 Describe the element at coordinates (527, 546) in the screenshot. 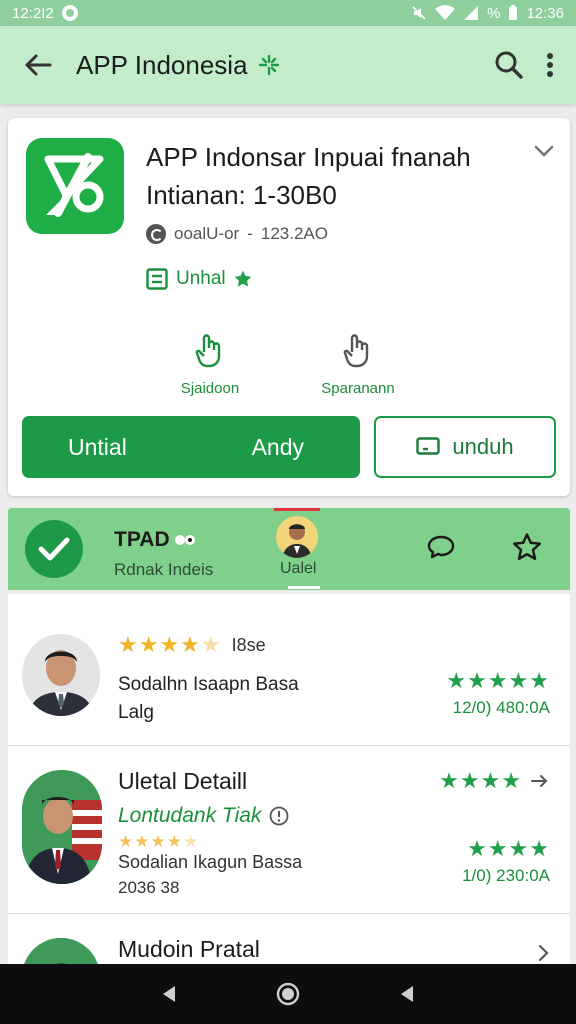

I see `star-outline-icon` at that location.